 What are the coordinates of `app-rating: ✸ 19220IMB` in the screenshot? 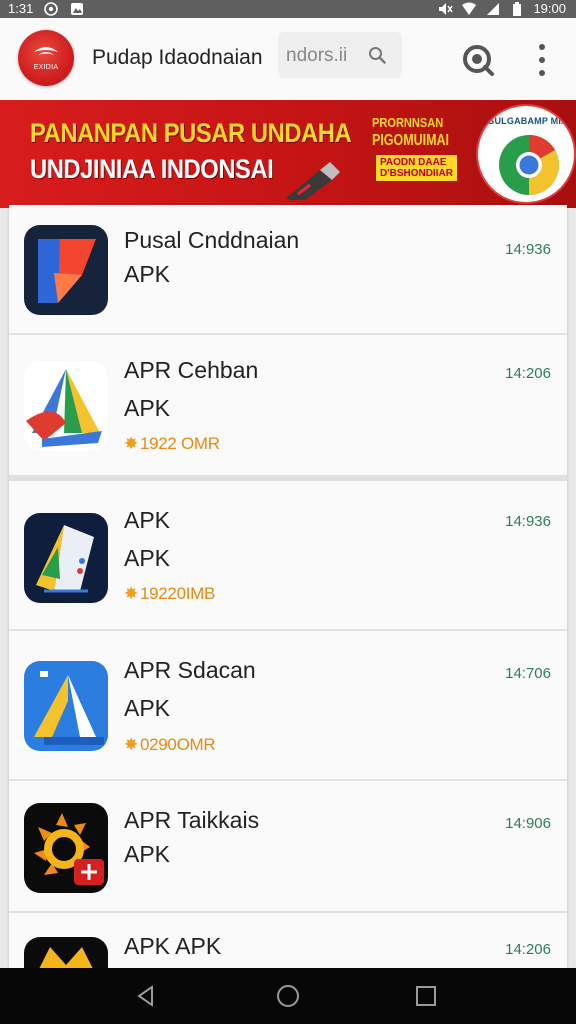 It's located at (169, 594).